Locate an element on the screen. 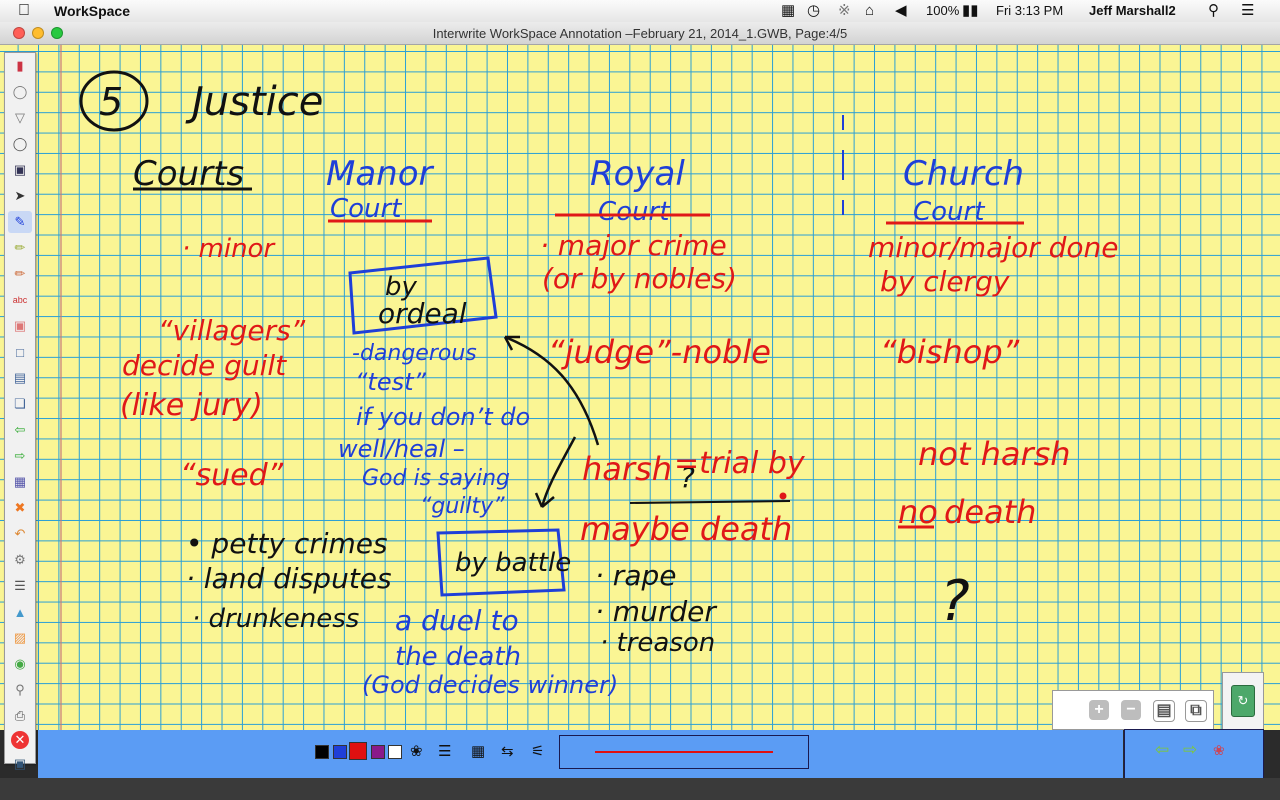  close-tool-icon: ✖ is located at coordinates (20, 508).